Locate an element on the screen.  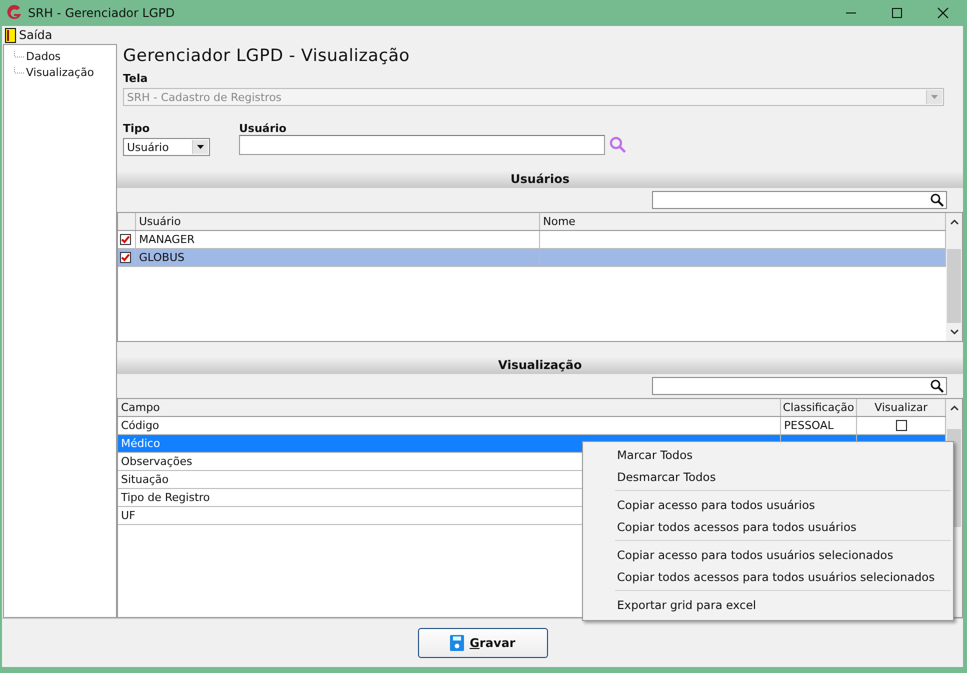
table-cell: MANAGER is located at coordinates (338, 239).